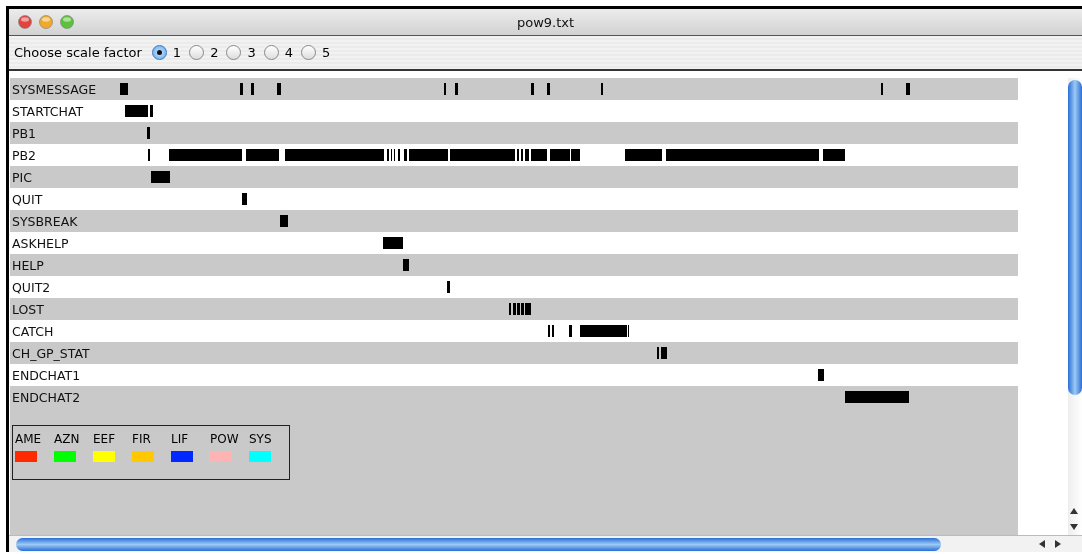 This screenshot has width=1082, height=554. Describe the element at coordinates (21, 177) in the screenshot. I see `event-label: PIC` at that location.